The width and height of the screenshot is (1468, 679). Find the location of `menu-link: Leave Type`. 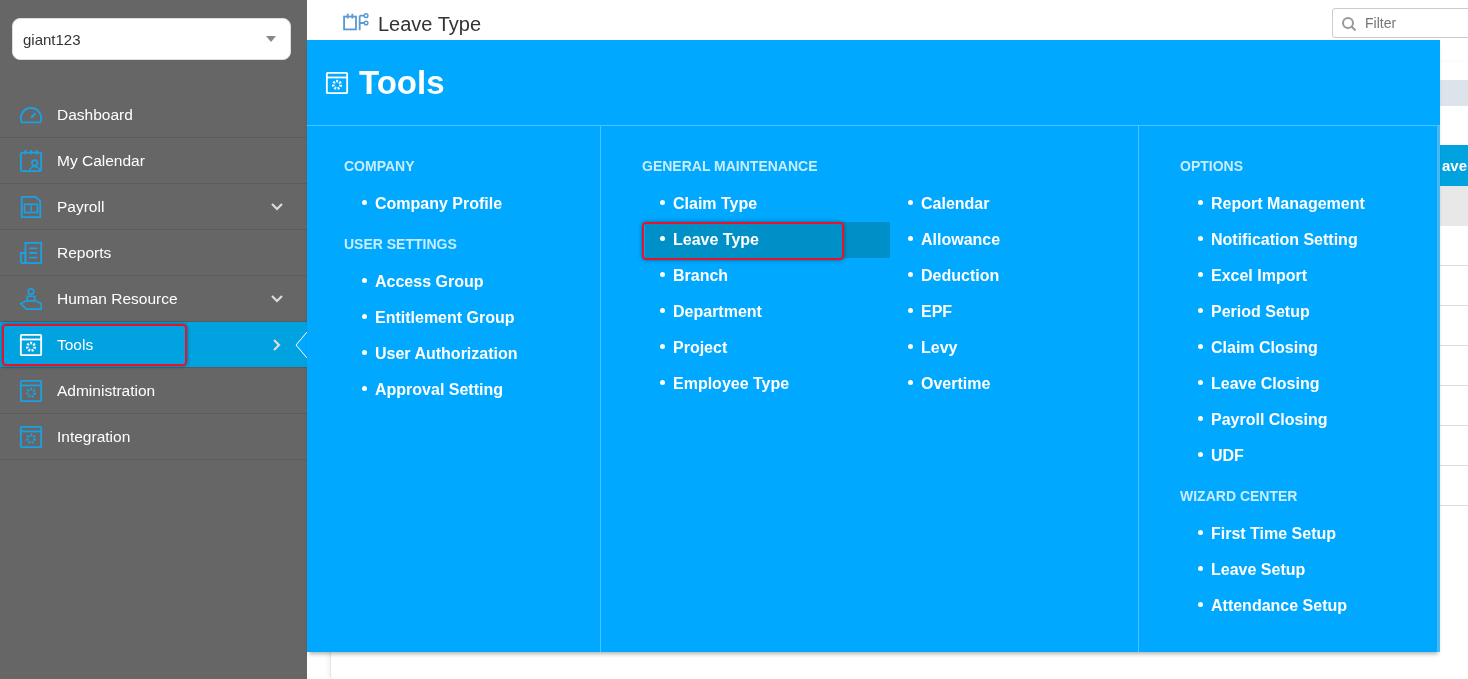

menu-link: Leave Type is located at coordinates (767, 240).